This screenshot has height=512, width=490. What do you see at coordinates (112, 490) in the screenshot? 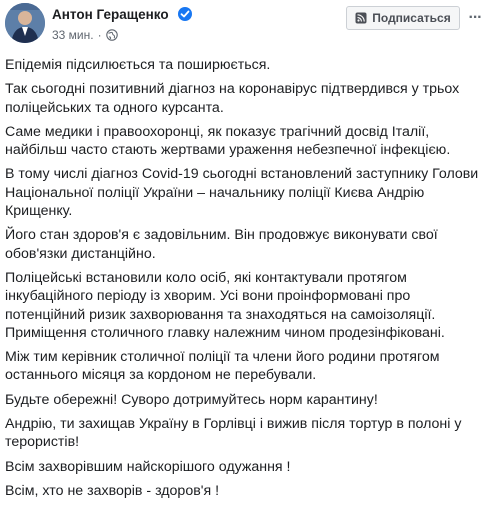
I see `post-paragraph: Всім, хто не захворів - здоров'я !` at bounding box center [112, 490].